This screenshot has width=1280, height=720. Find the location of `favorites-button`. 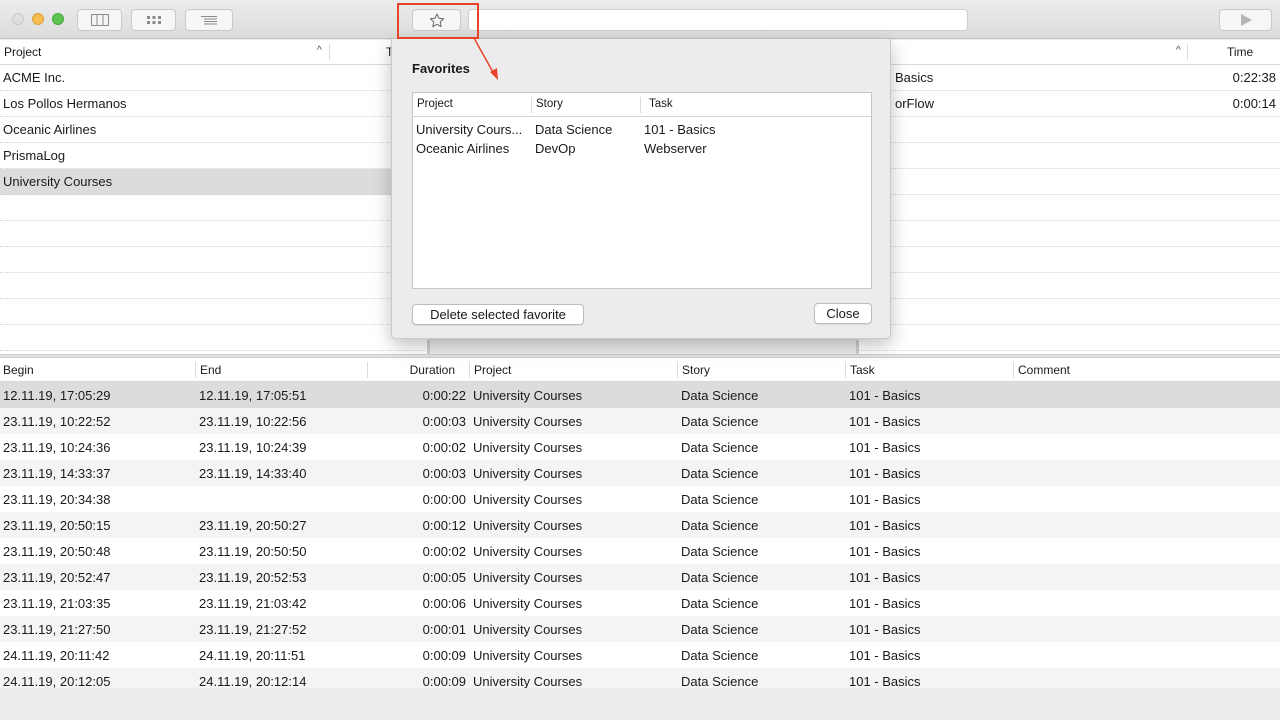

favorites-button is located at coordinates (436, 20).